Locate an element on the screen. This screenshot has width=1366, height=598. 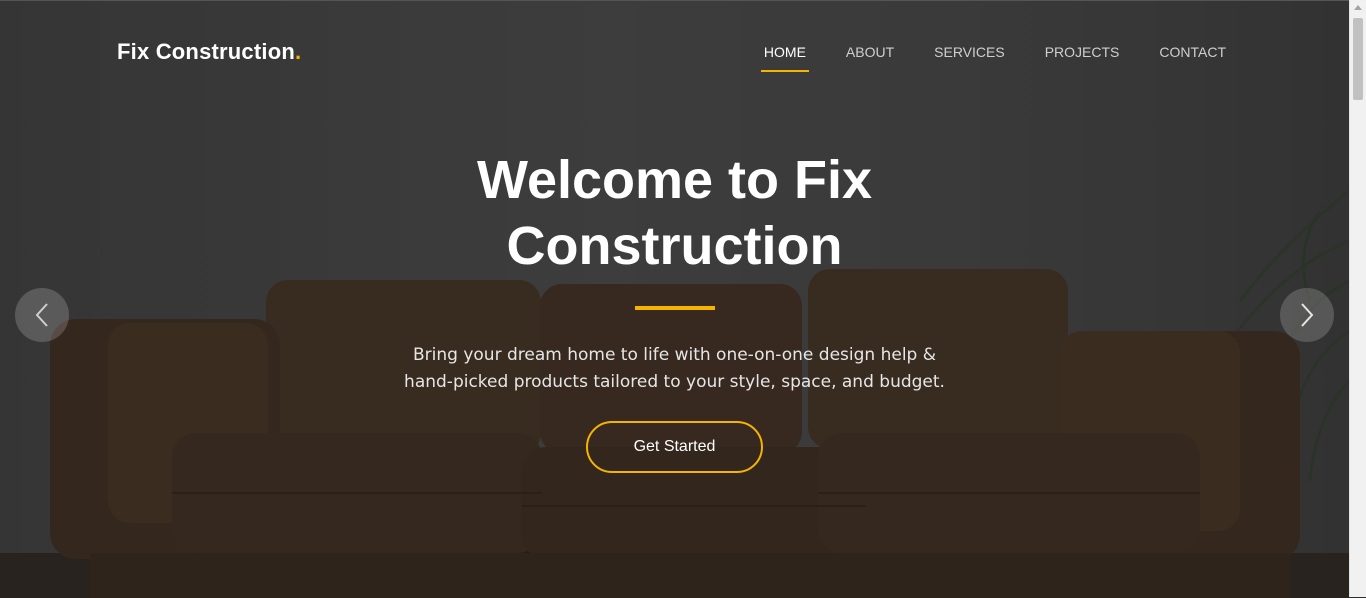
main-nav: HOME ABOUT SERVICES PROJECTS CONTACT is located at coordinates (994, 58).